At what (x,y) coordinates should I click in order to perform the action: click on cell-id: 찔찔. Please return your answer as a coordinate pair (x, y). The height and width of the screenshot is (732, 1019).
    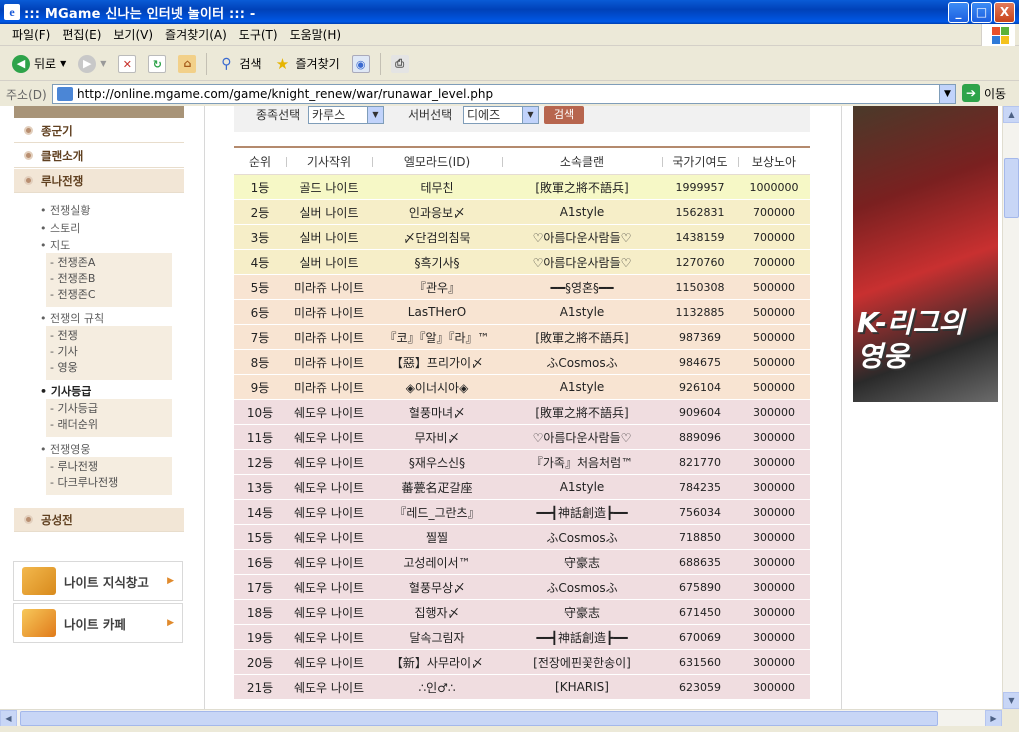
    Looking at the image, I should click on (437, 537).